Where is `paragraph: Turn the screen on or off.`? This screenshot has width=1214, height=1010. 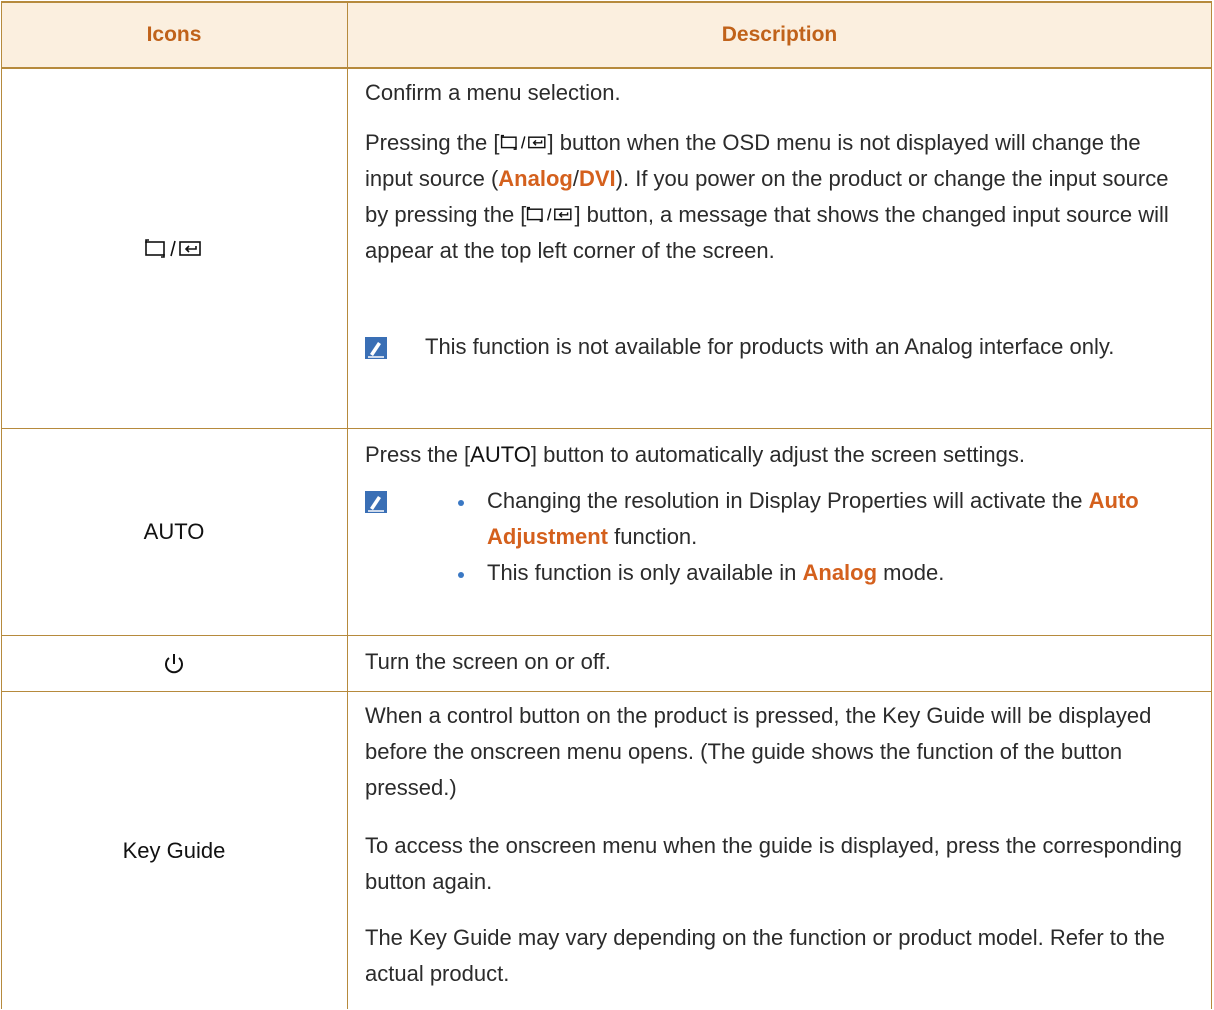 paragraph: Turn the screen on or off. is located at coordinates (488, 661).